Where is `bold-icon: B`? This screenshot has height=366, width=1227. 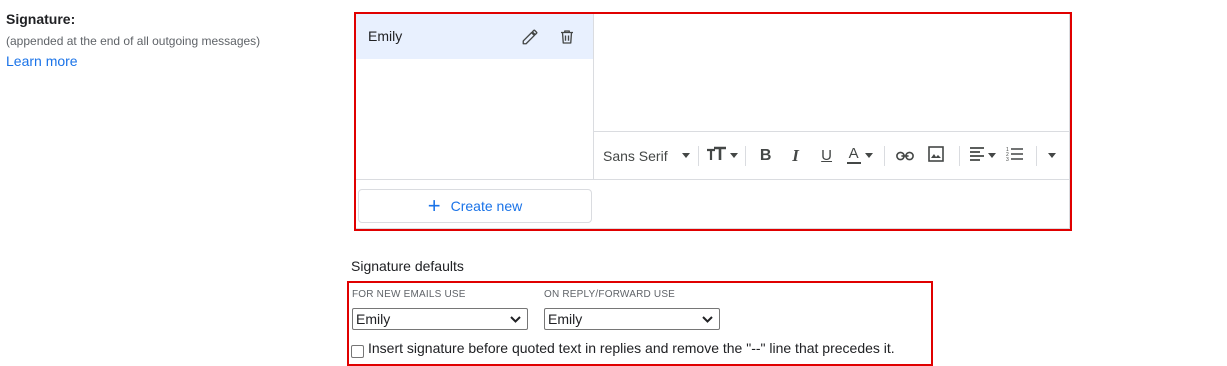 bold-icon: B is located at coordinates (765, 155).